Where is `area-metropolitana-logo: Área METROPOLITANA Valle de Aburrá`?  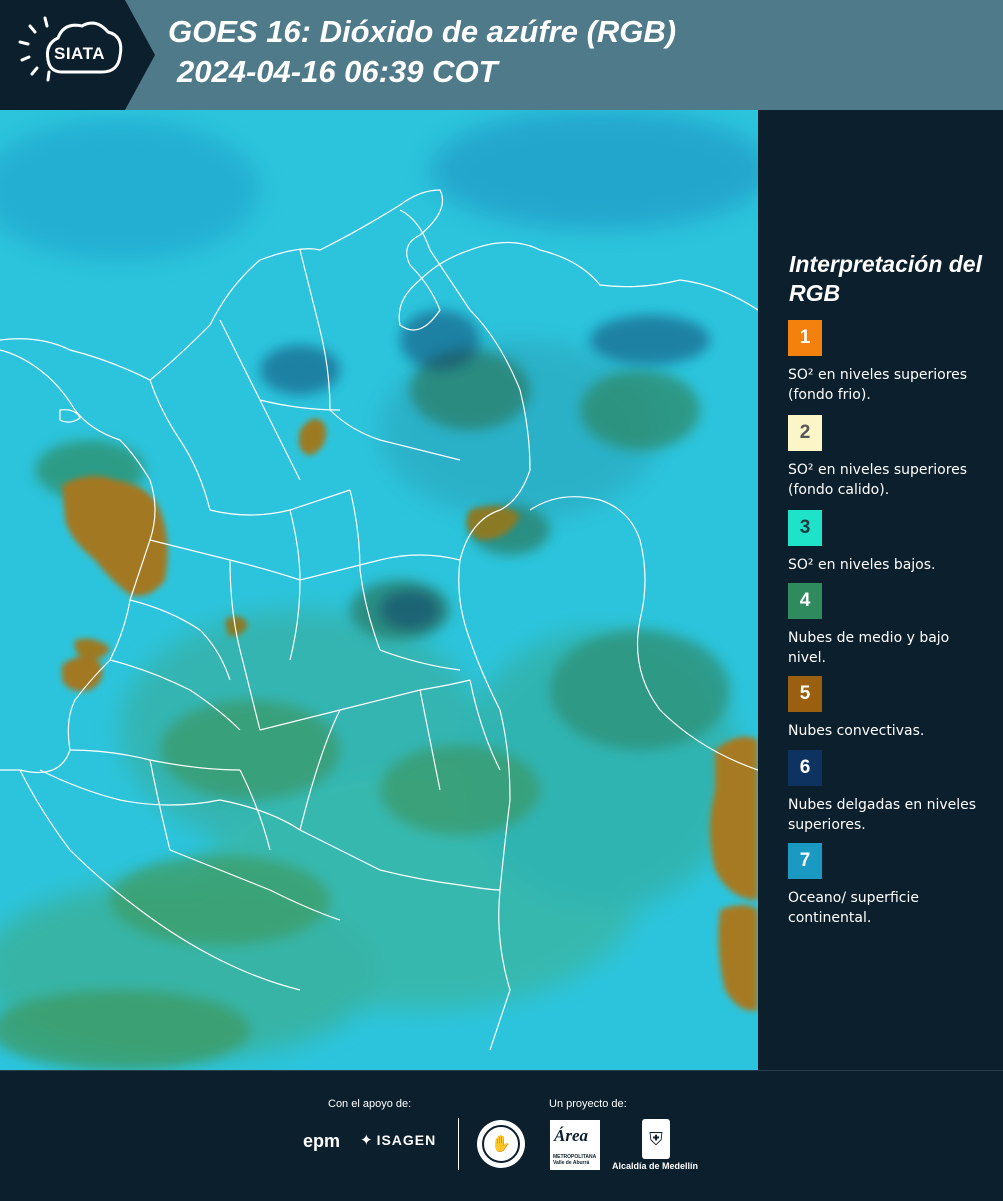 area-metropolitana-logo: Área METROPOLITANA Valle de Aburrá is located at coordinates (575, 1145).